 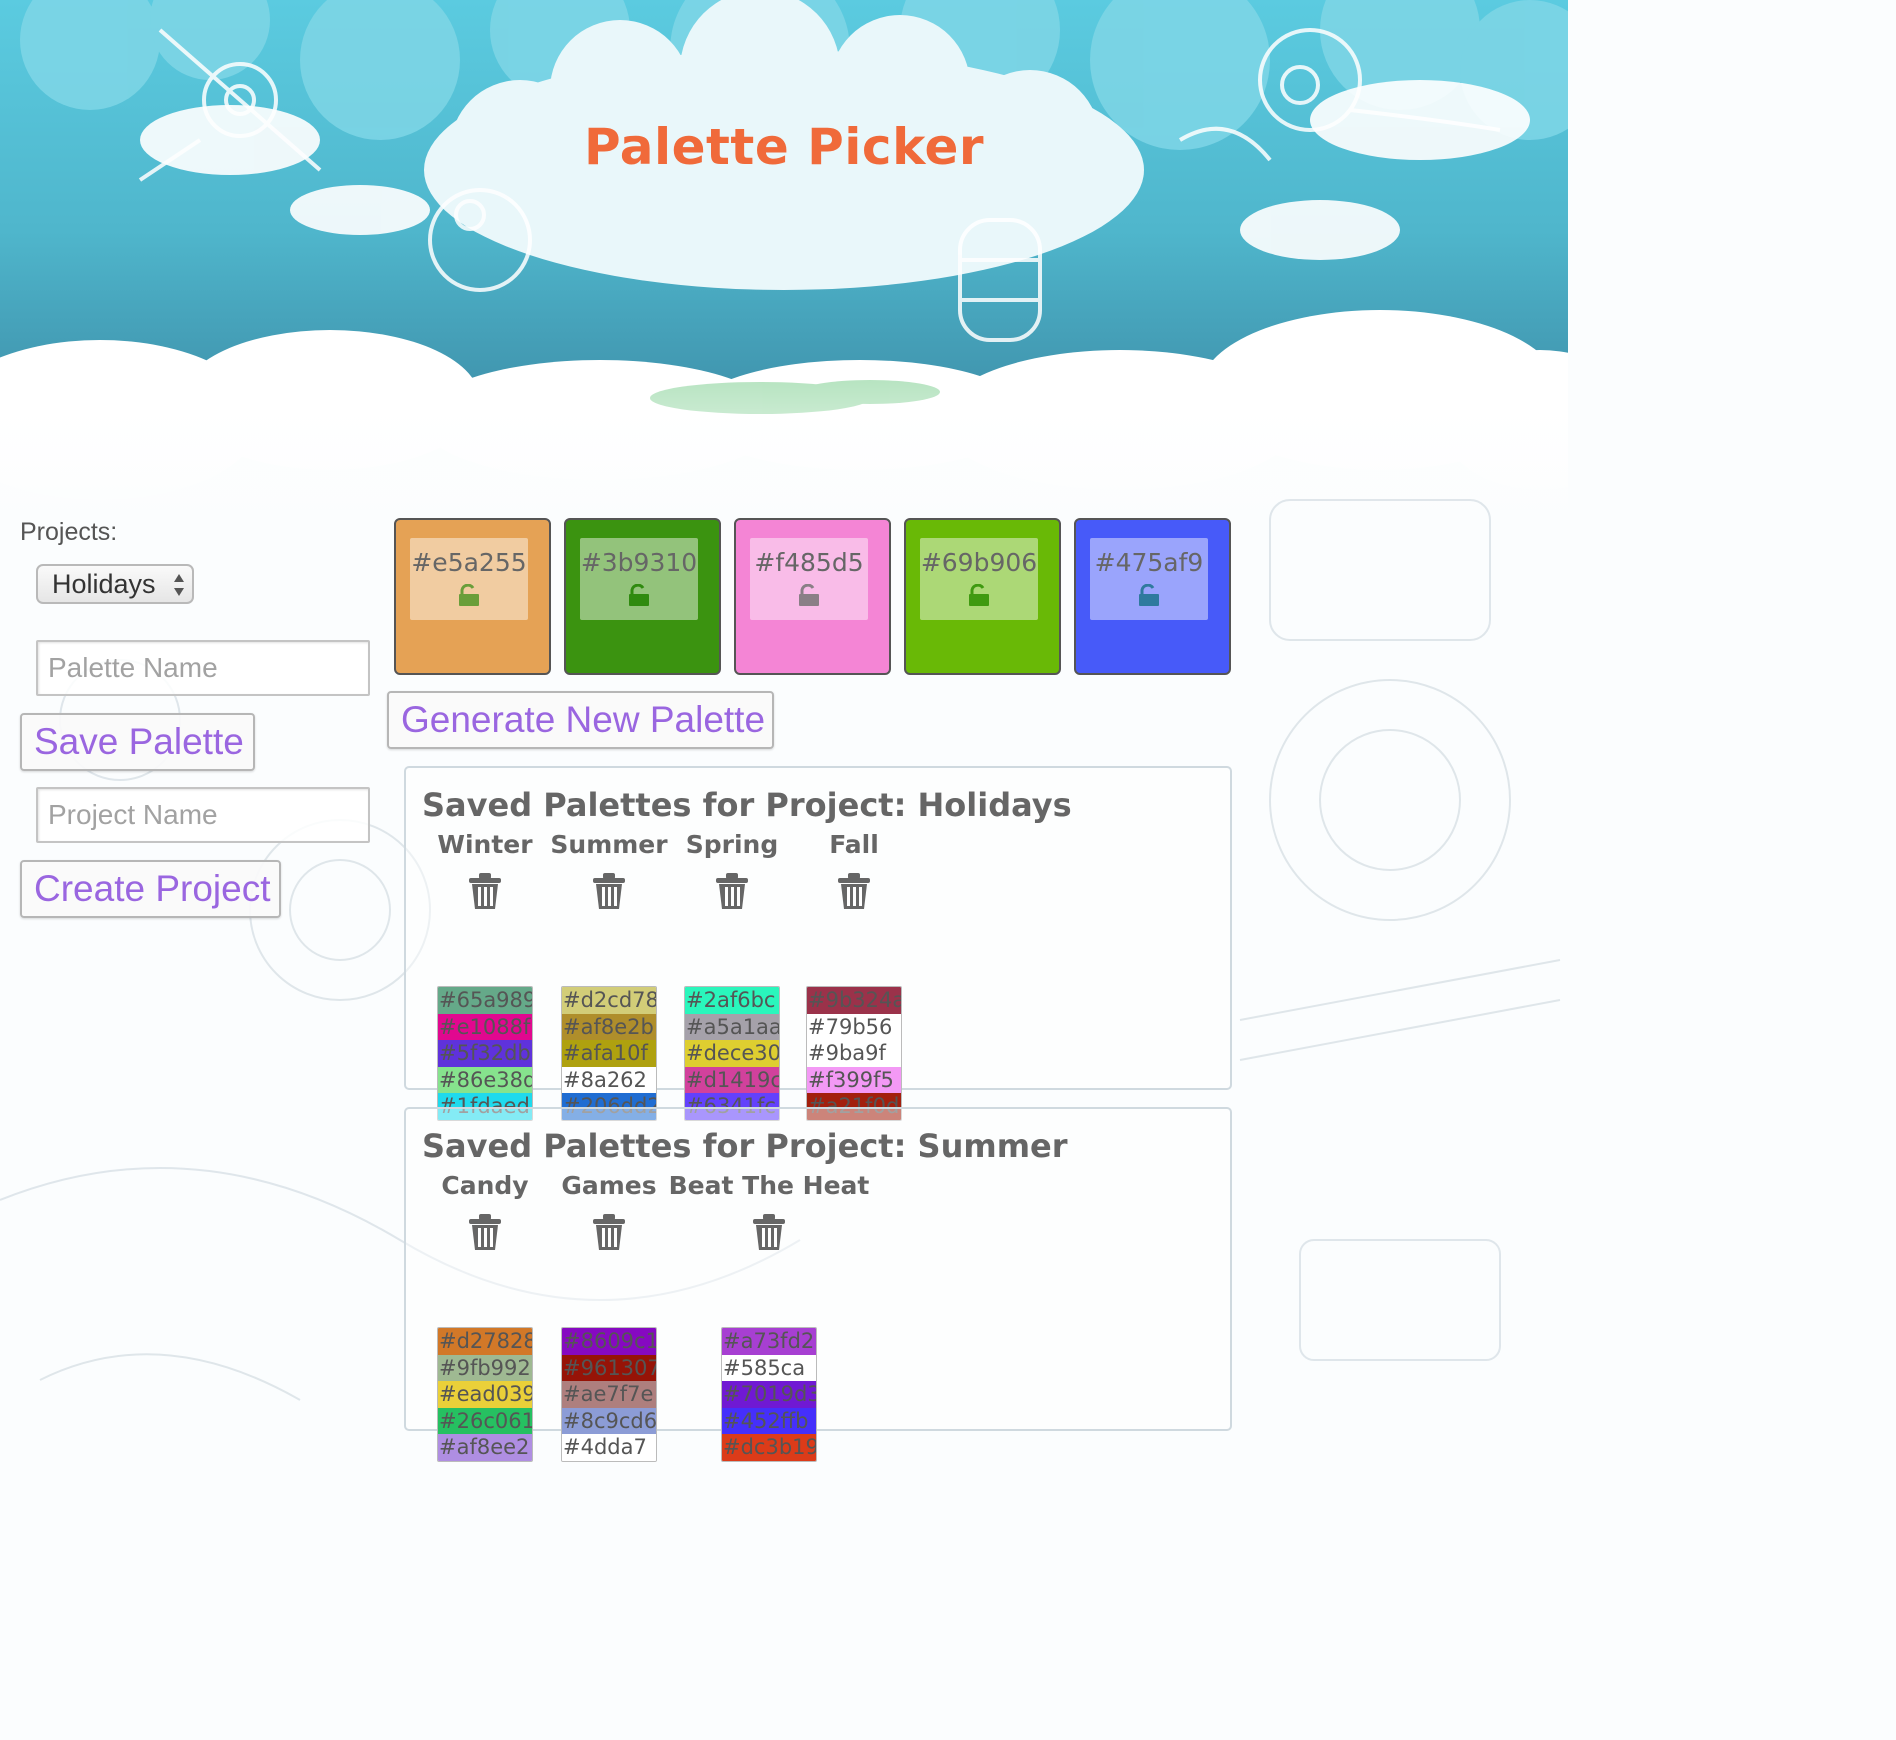 What do you see at coordinates (854, 1079) in the screenshot?
I see `mini-palette-color: #f399f5` at bounding box center [854, 1079].